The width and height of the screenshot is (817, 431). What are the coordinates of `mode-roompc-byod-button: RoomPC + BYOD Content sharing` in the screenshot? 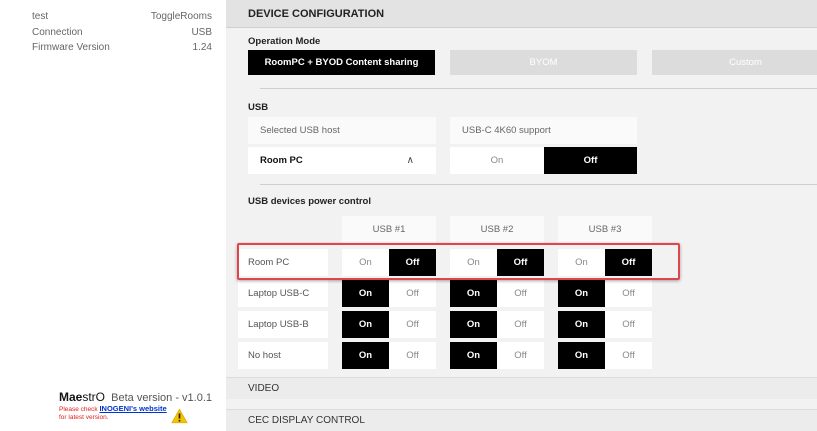 It's located at (341, 62).